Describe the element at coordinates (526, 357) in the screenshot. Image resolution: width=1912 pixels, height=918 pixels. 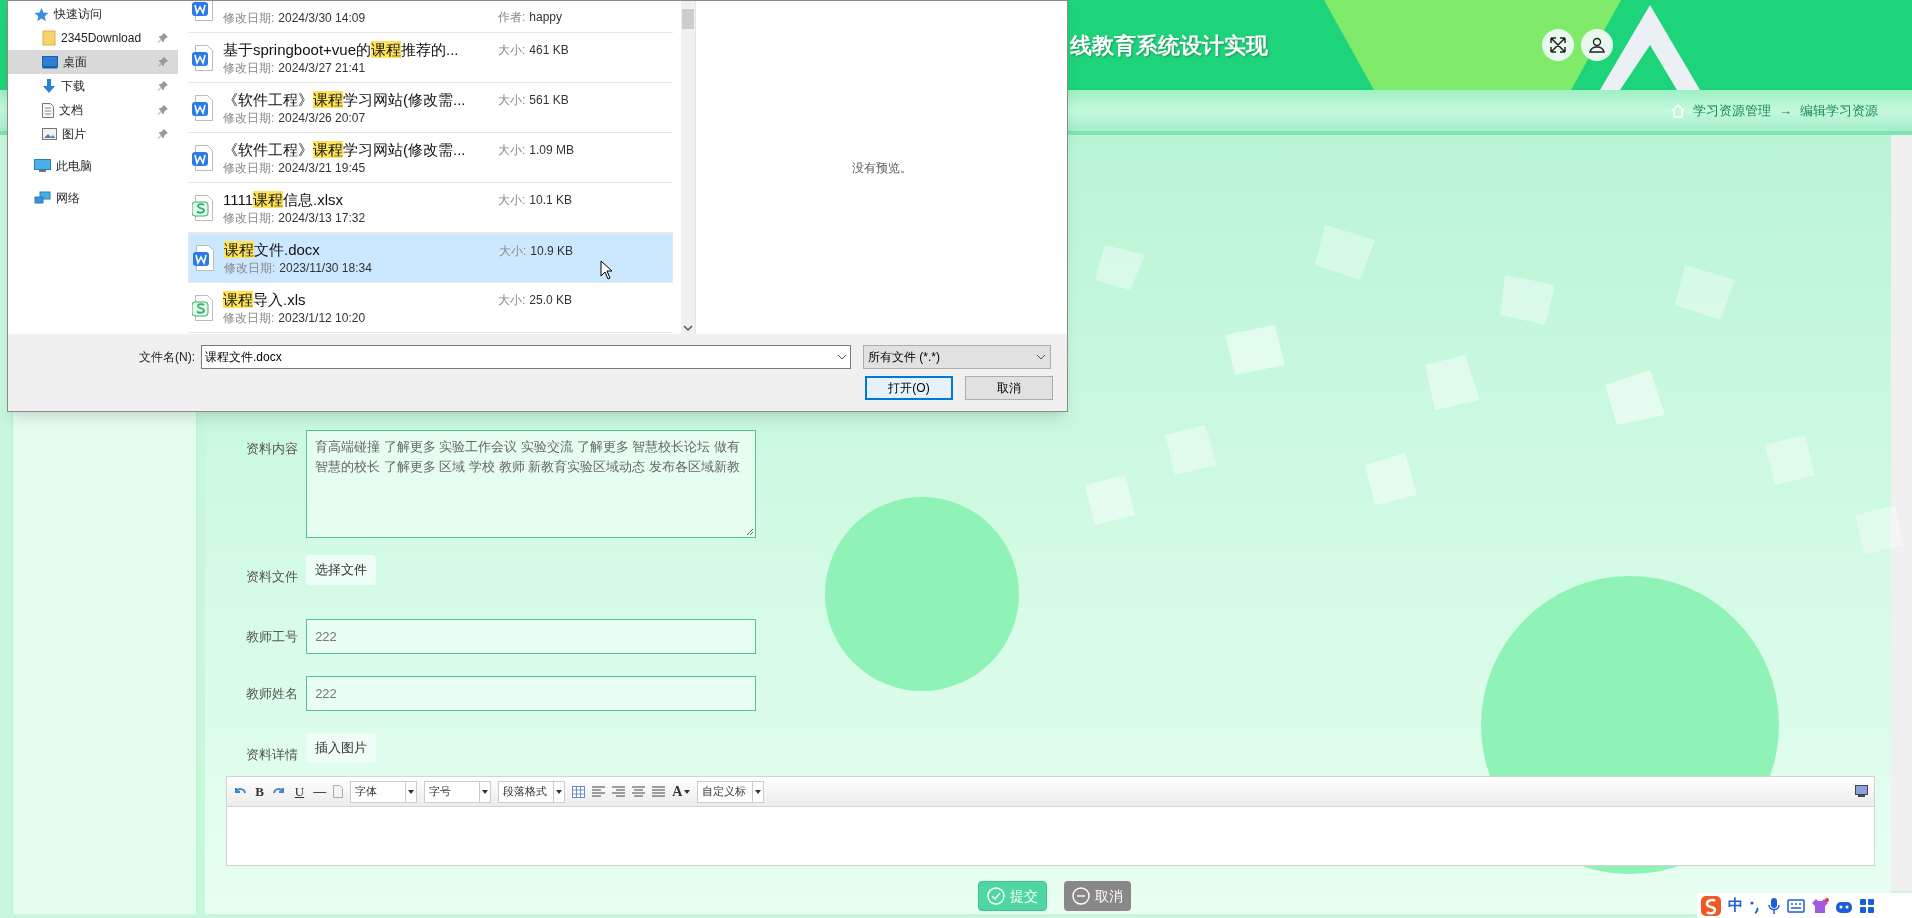
I see `filename-field: 课程文件.docx` at that location.